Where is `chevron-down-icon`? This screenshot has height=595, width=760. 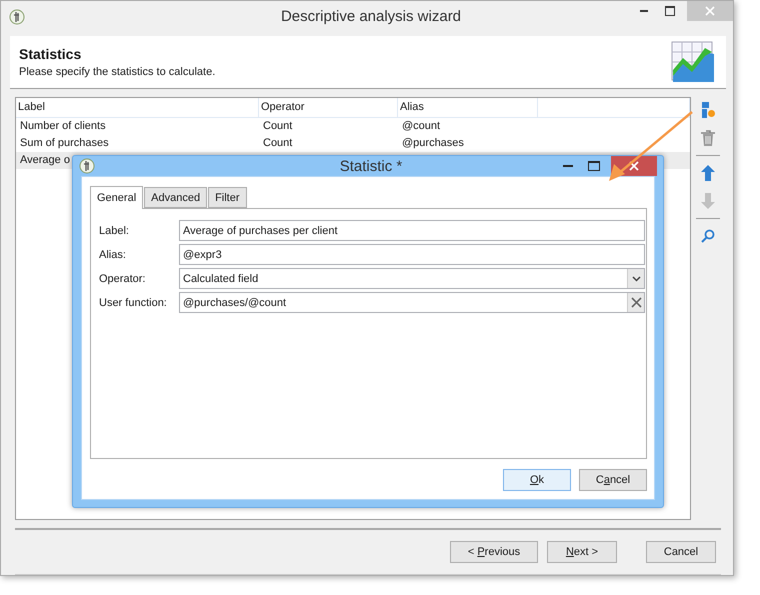
chevron-down-icon is located at coordinates (636, 279).